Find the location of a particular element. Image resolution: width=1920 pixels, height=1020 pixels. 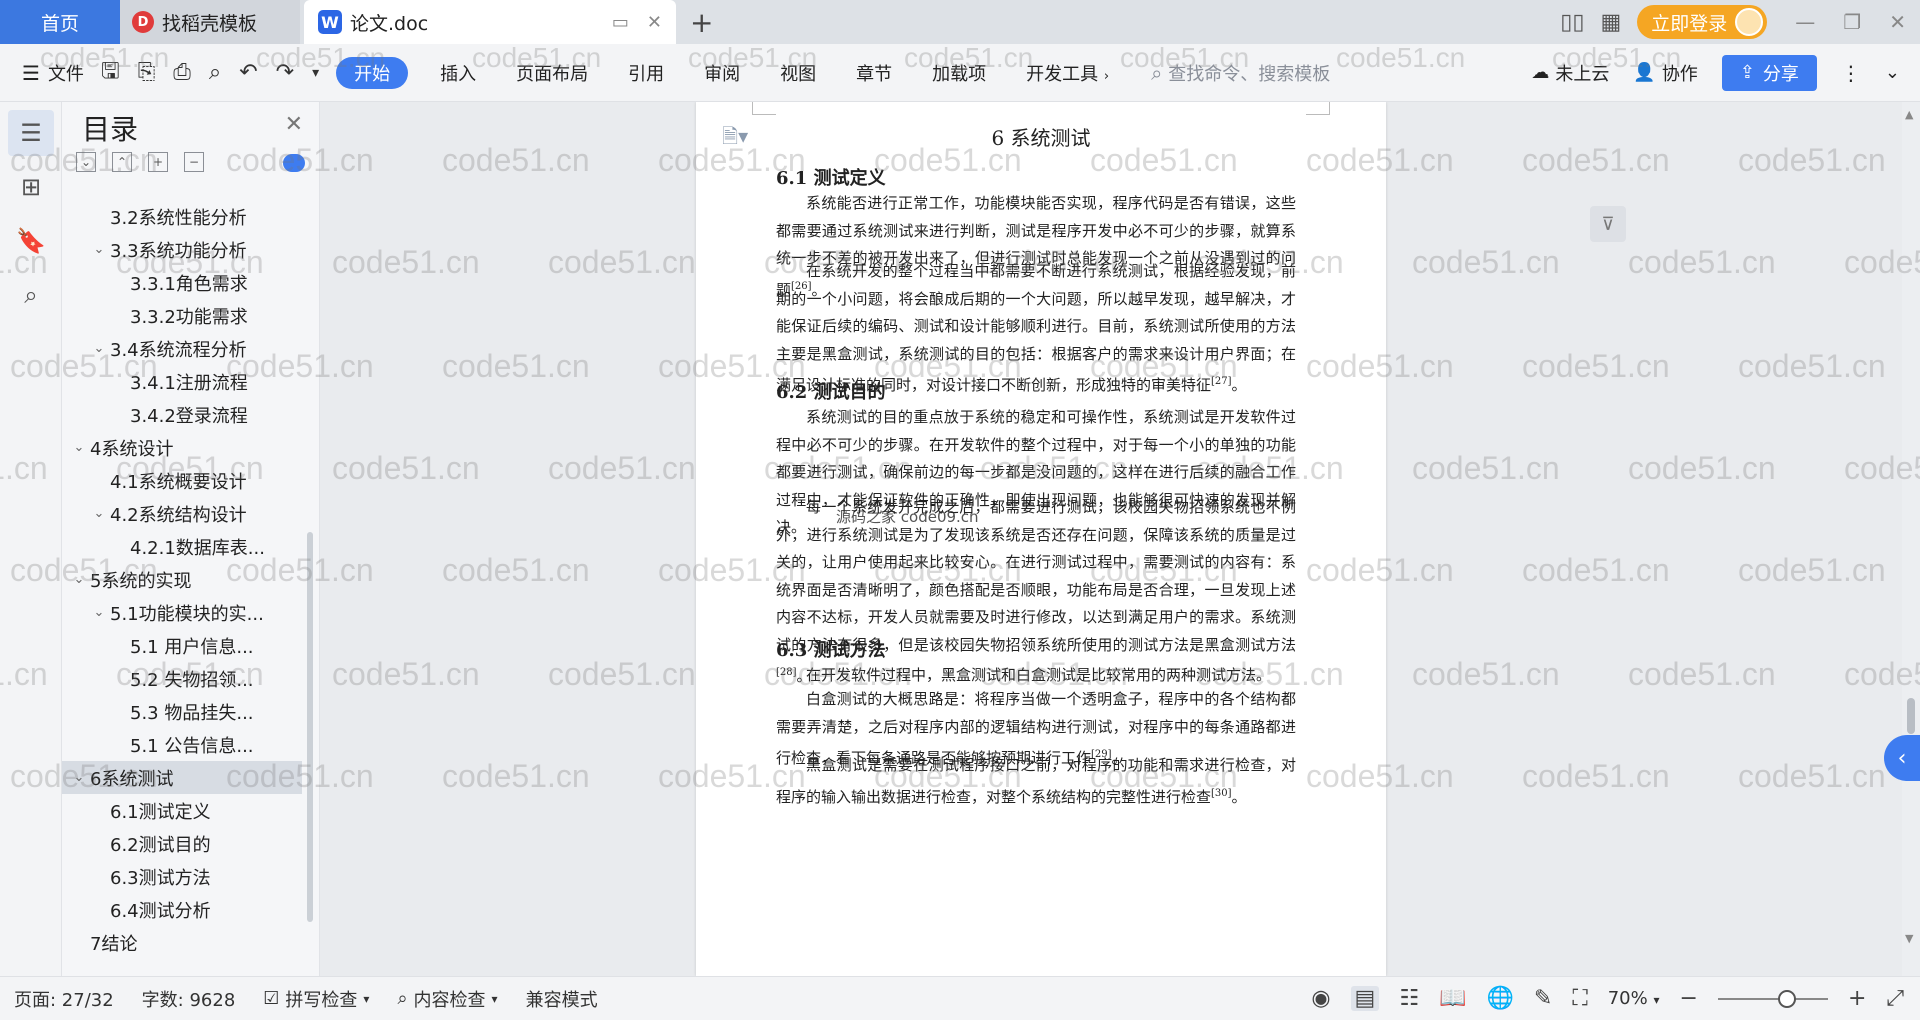

vertical-scrollbar: ▲ ▼ is located at coordinates (1911, 539).